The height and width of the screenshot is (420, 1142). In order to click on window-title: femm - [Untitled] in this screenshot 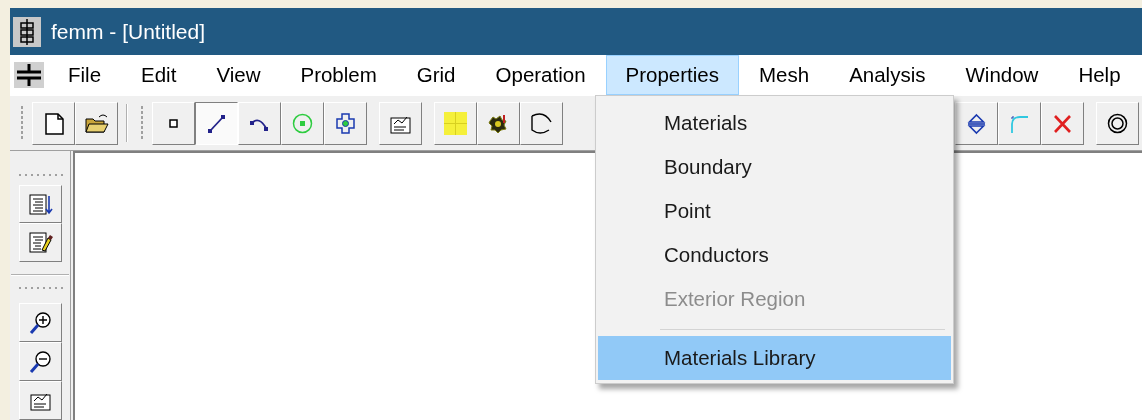, I will do `click(128, 31)`.